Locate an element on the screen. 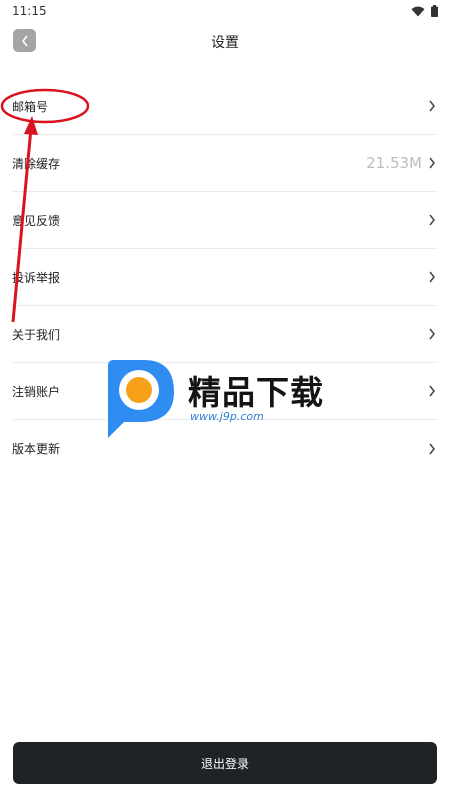 This screenshot has width=450, height=800. settings-item-about: 关于我们 is located at coordinates (225, 334).